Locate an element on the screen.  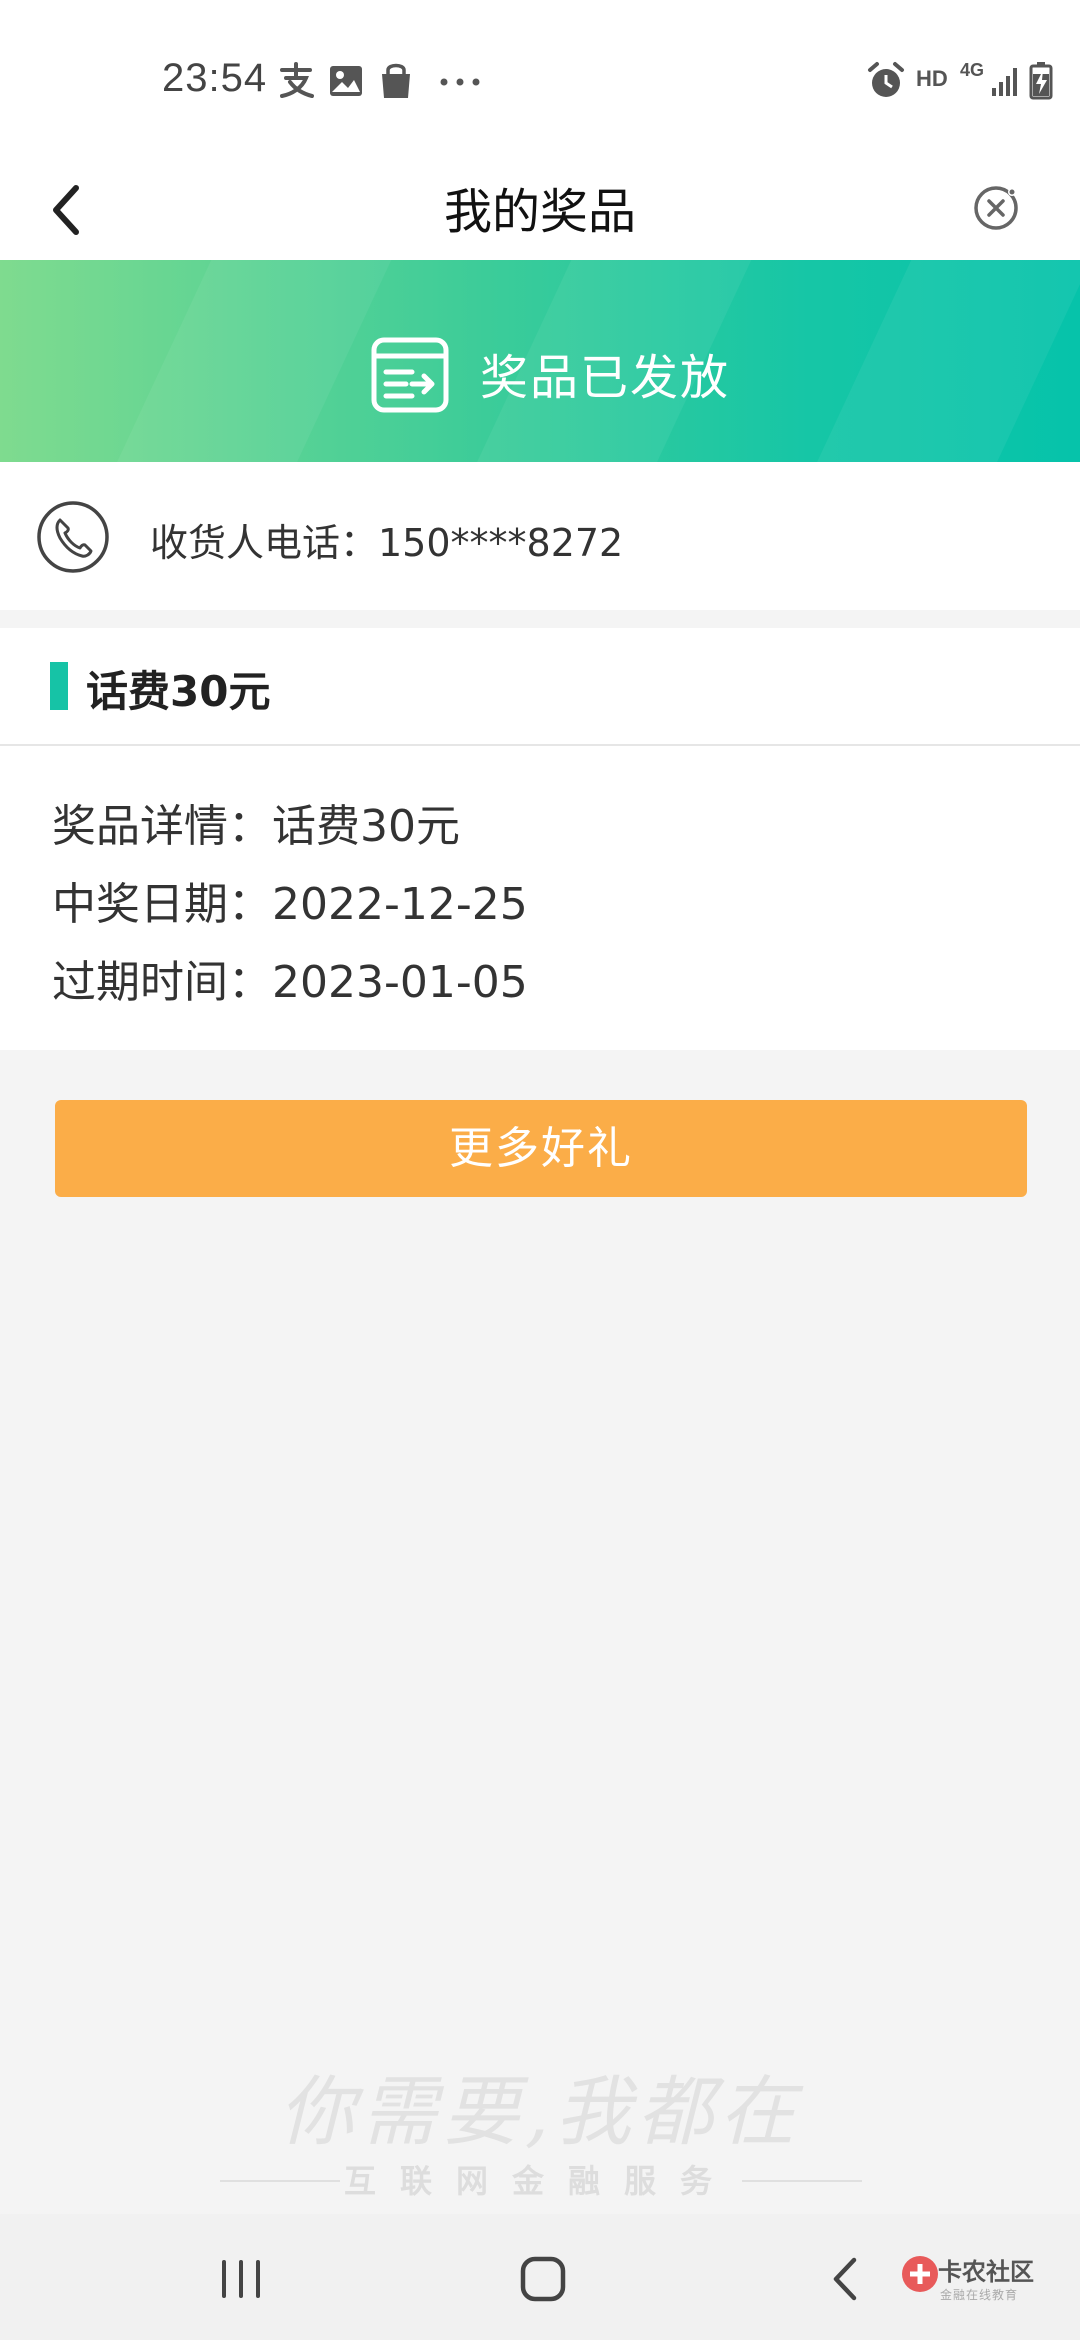
recent-apps-button is located at coordinates (241, 2279).